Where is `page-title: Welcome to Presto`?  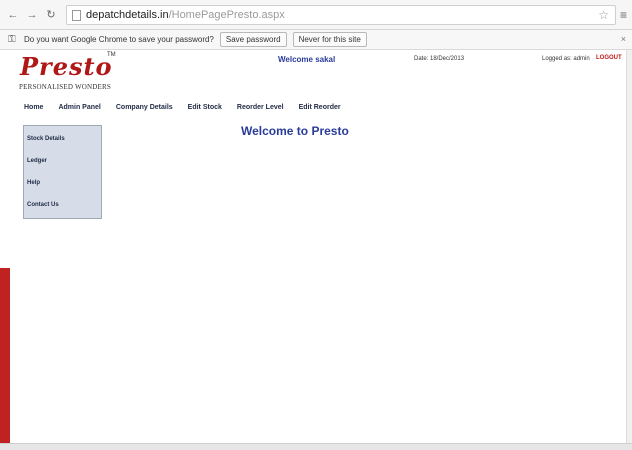 page-title: Welcome to Presto is located at coordinates (295, 131).